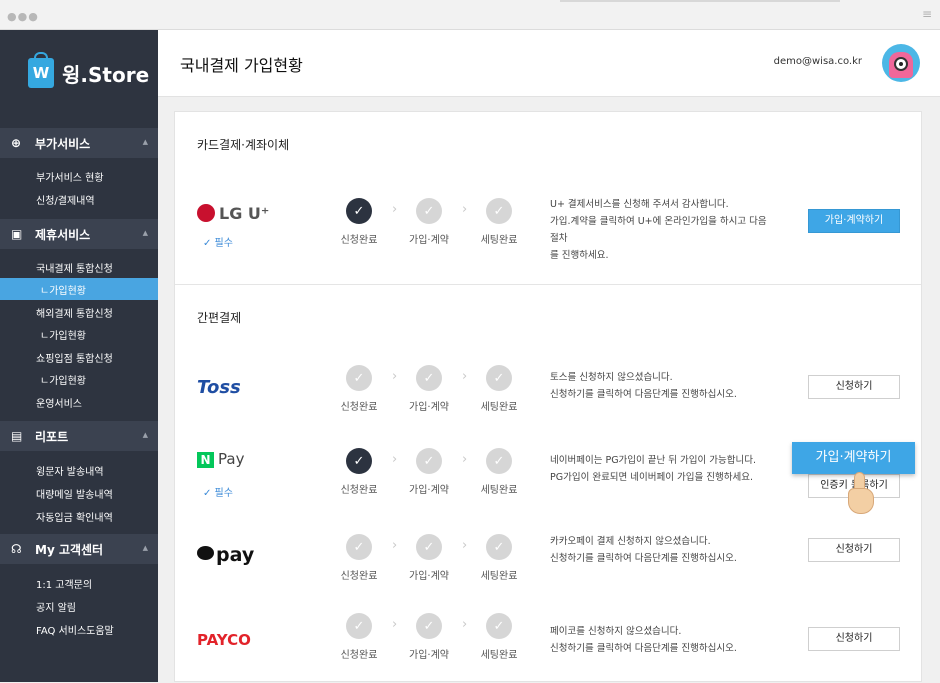 The width and height of the screenshot is (940, 683). I want to click on sidebar-item-deposit-check: 자동입금 확인내역, so click(79, 516).